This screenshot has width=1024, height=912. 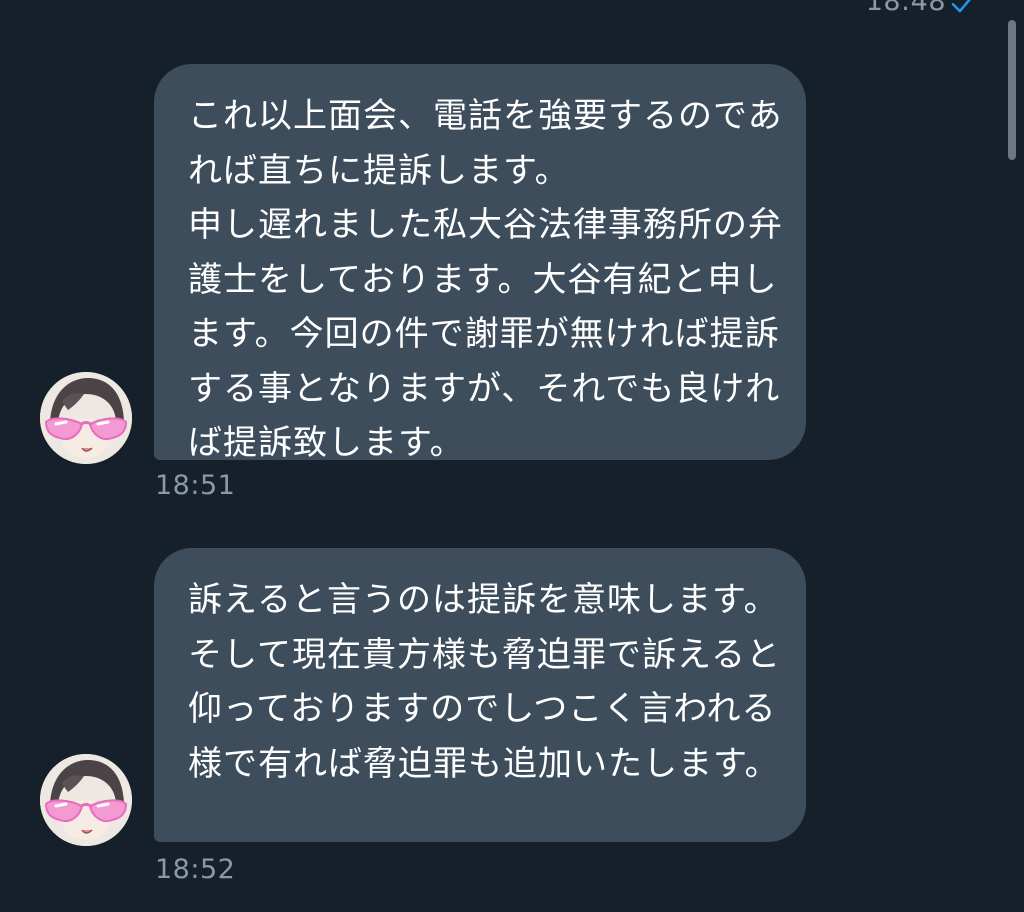 I want to click on scrollbar, so click(x=1012, y=90).